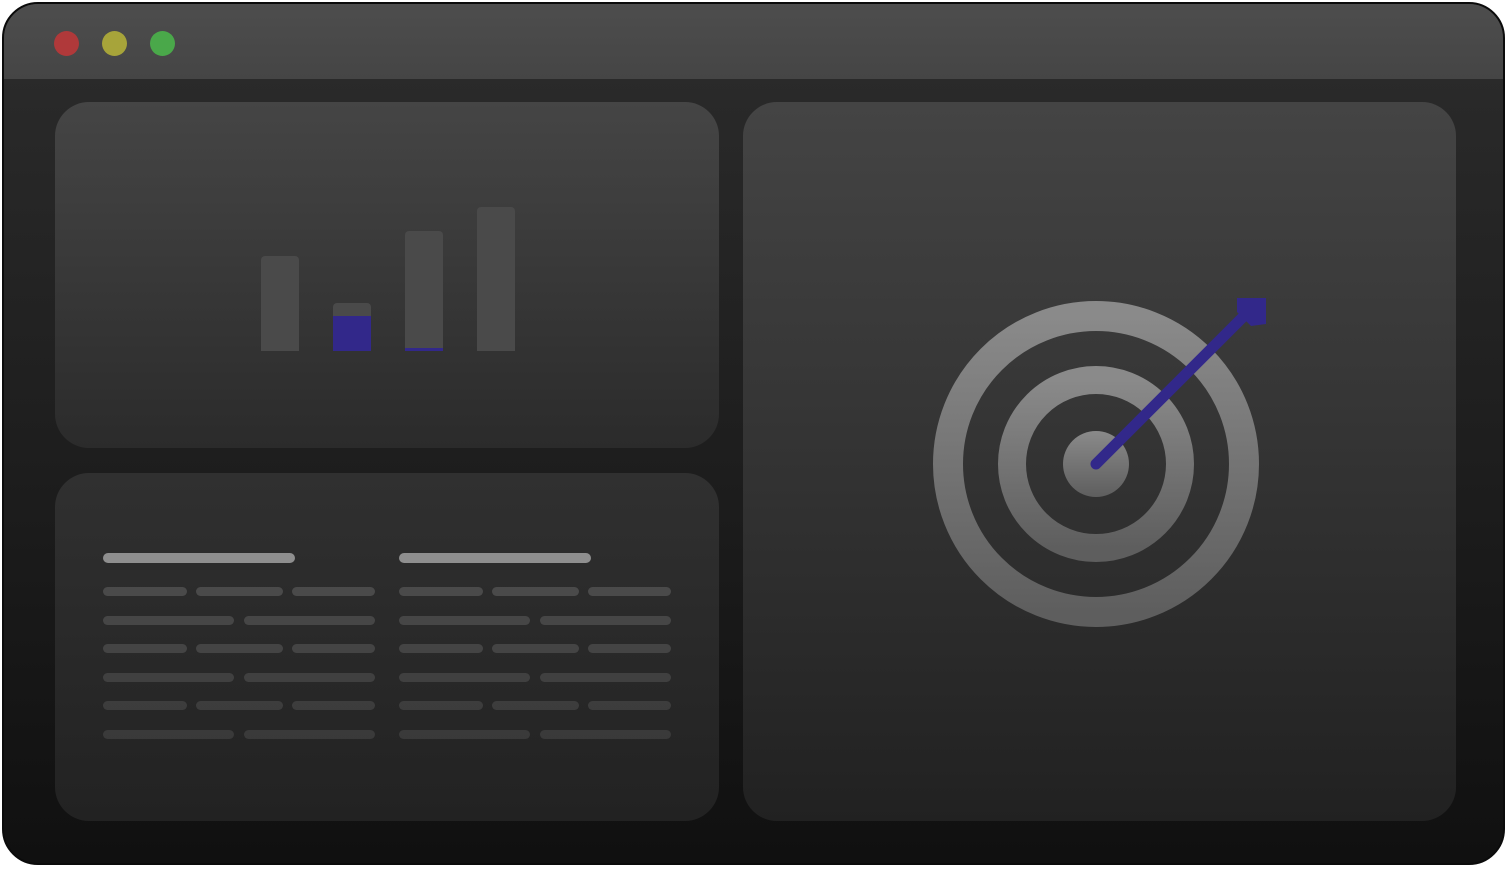 Image resolution: width=1509 pixels, height=869 pixels. Describe the element at coordinates (66, 43) in the screenshot. I see `close-icon` at that location.